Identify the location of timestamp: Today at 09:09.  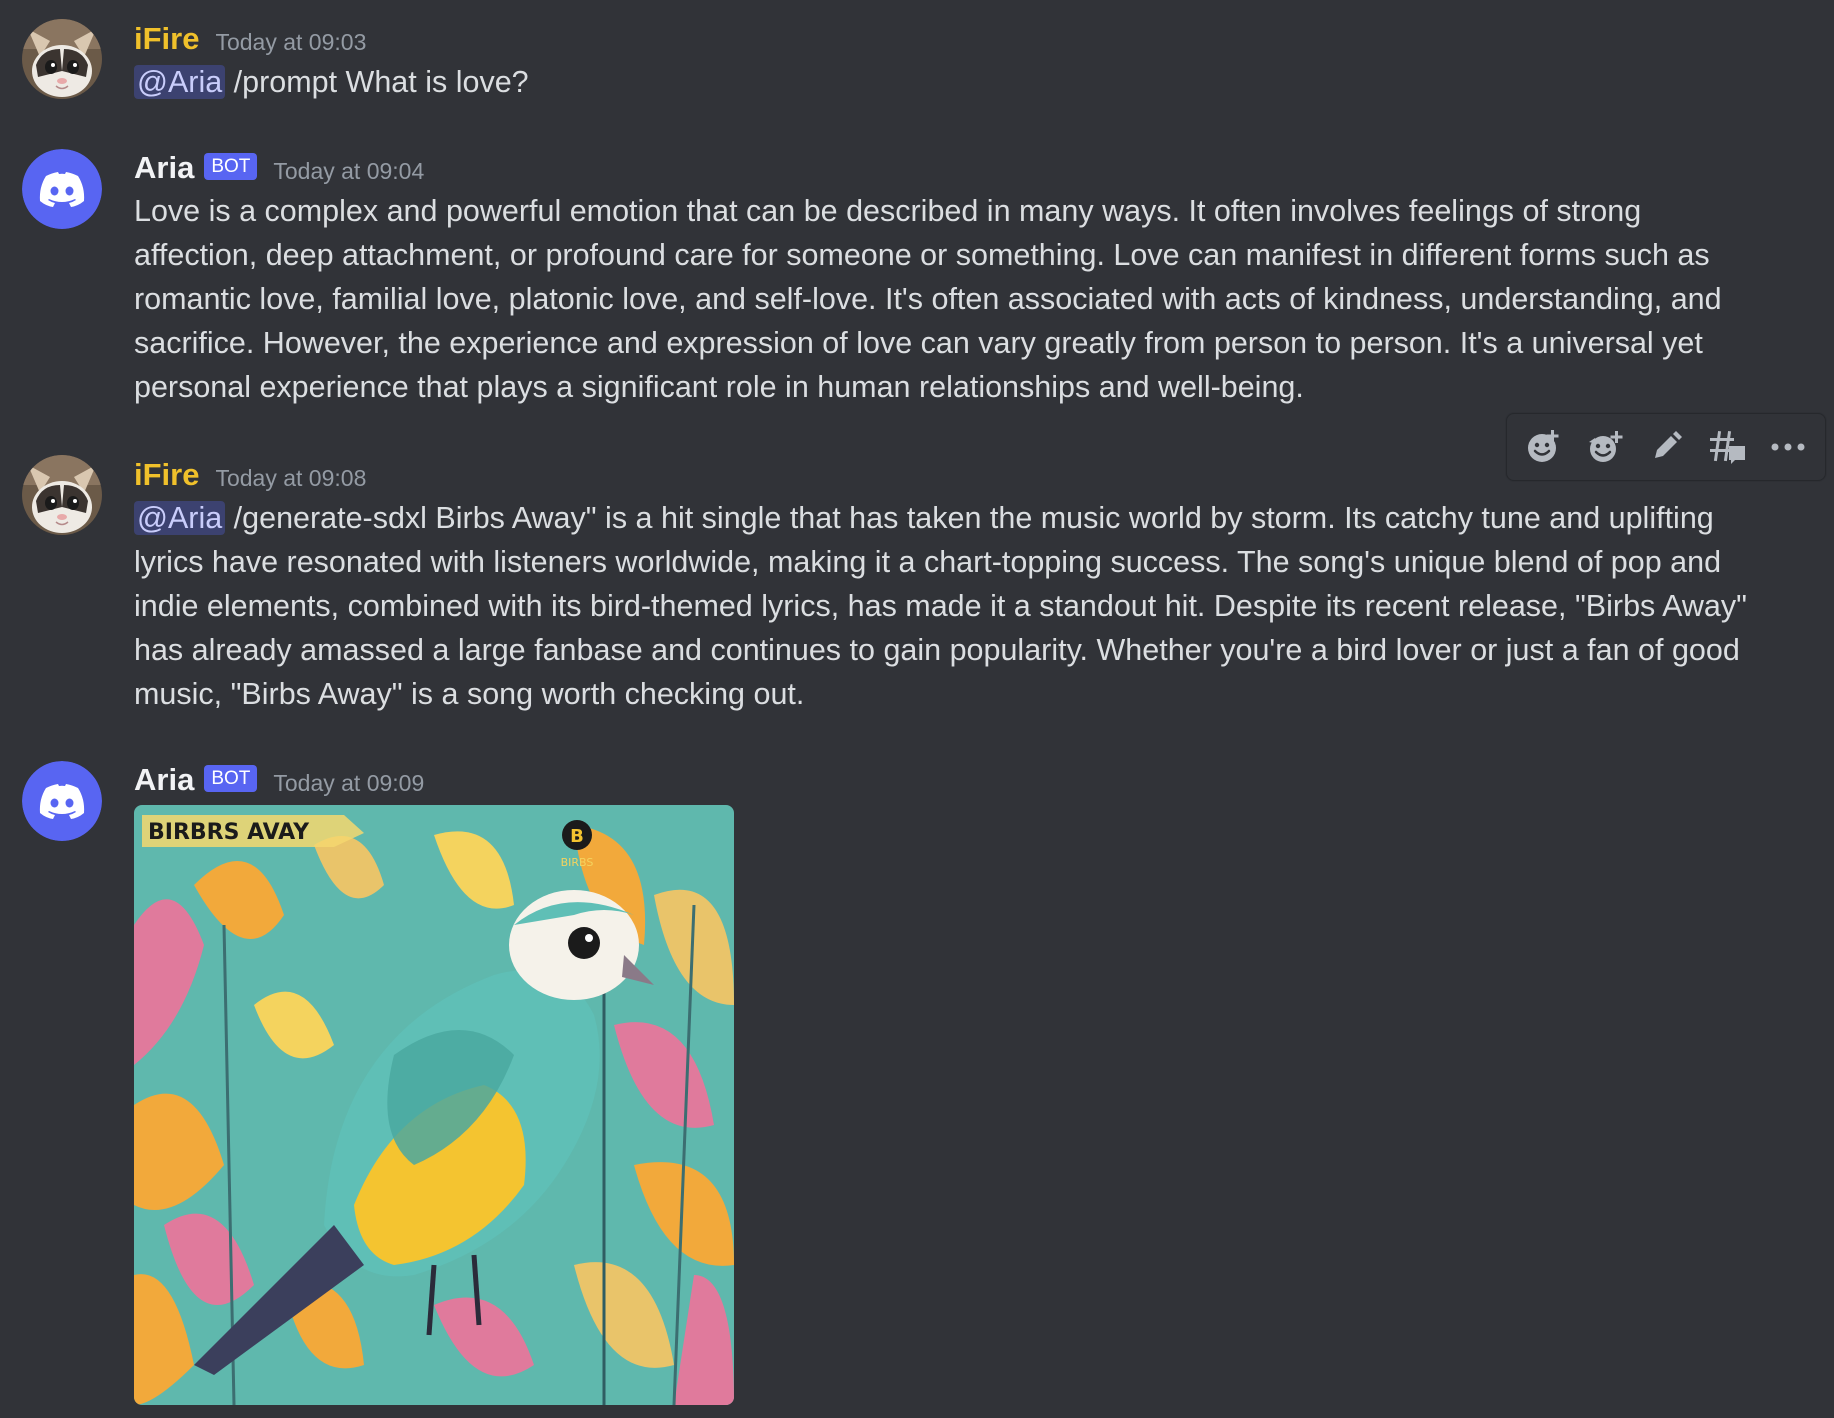
(349, 782).